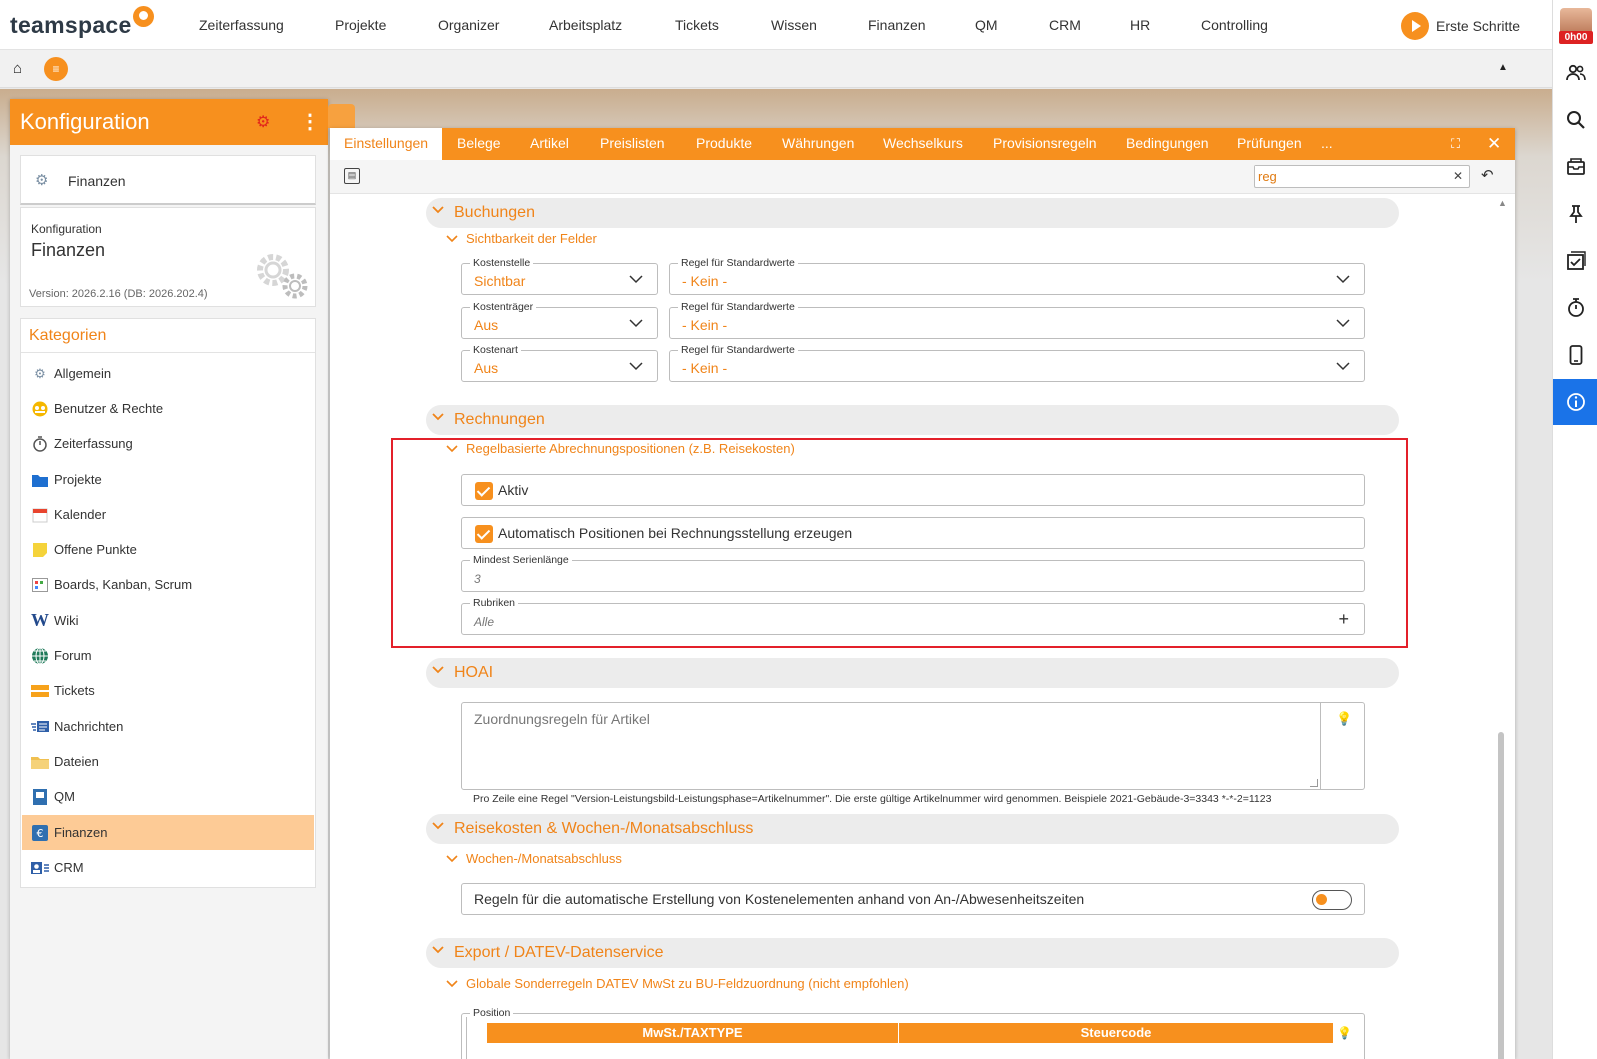  What do you see at coordinates (484, 534) in the screenshot?
I see `checkbox-checked-icon` at bounding box center [484, 534].